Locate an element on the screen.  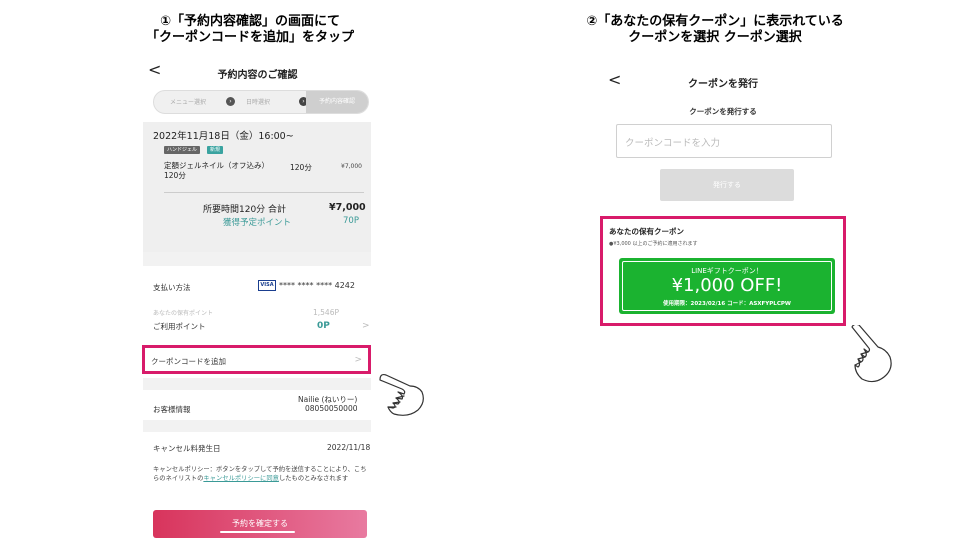
step-menu-select: メニュー選択 is located at coordinates (188, 102).